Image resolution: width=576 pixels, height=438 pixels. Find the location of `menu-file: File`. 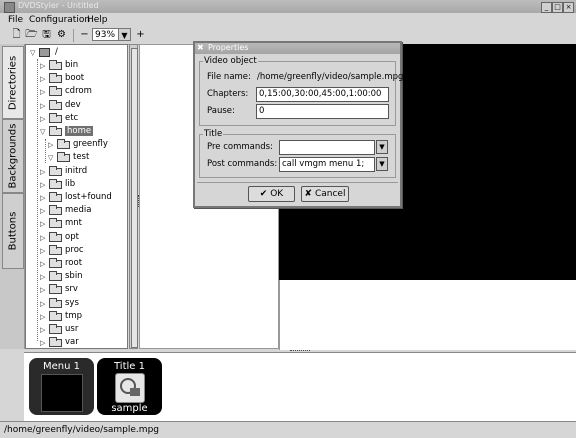

menu-file: File is located at coordinates (15, 20).